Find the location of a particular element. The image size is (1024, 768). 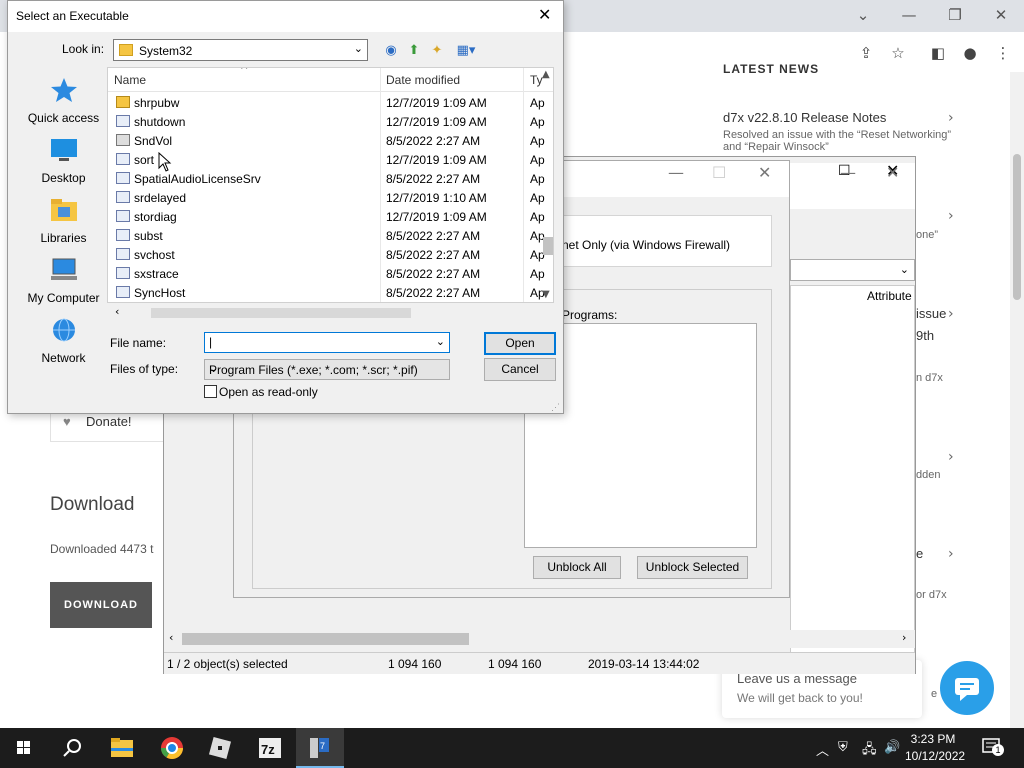

file-row: srdelayed 12/7/2019 1:10 AM Ap is located at coordinates (326, 197).